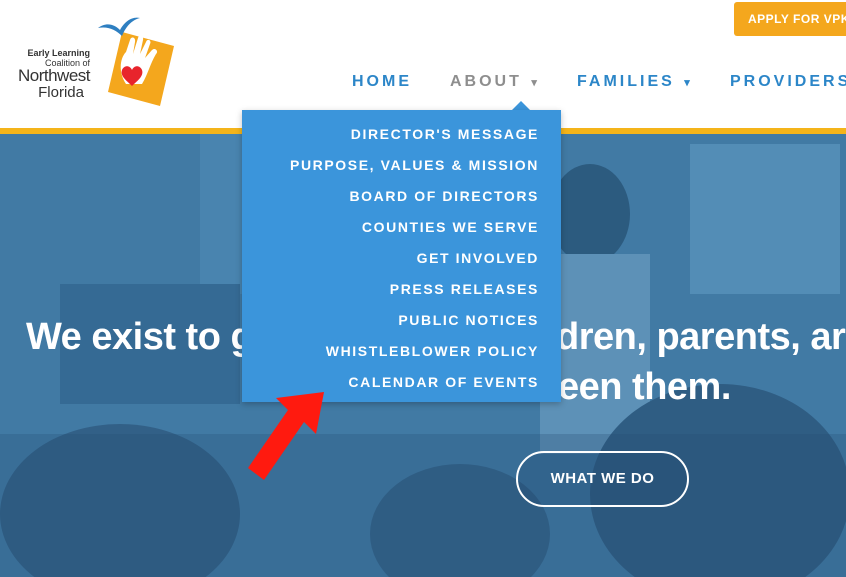 The image size is (846, 577). I want to click on menu-item-get-involved: GET INVOLVED, so click(478, 258).